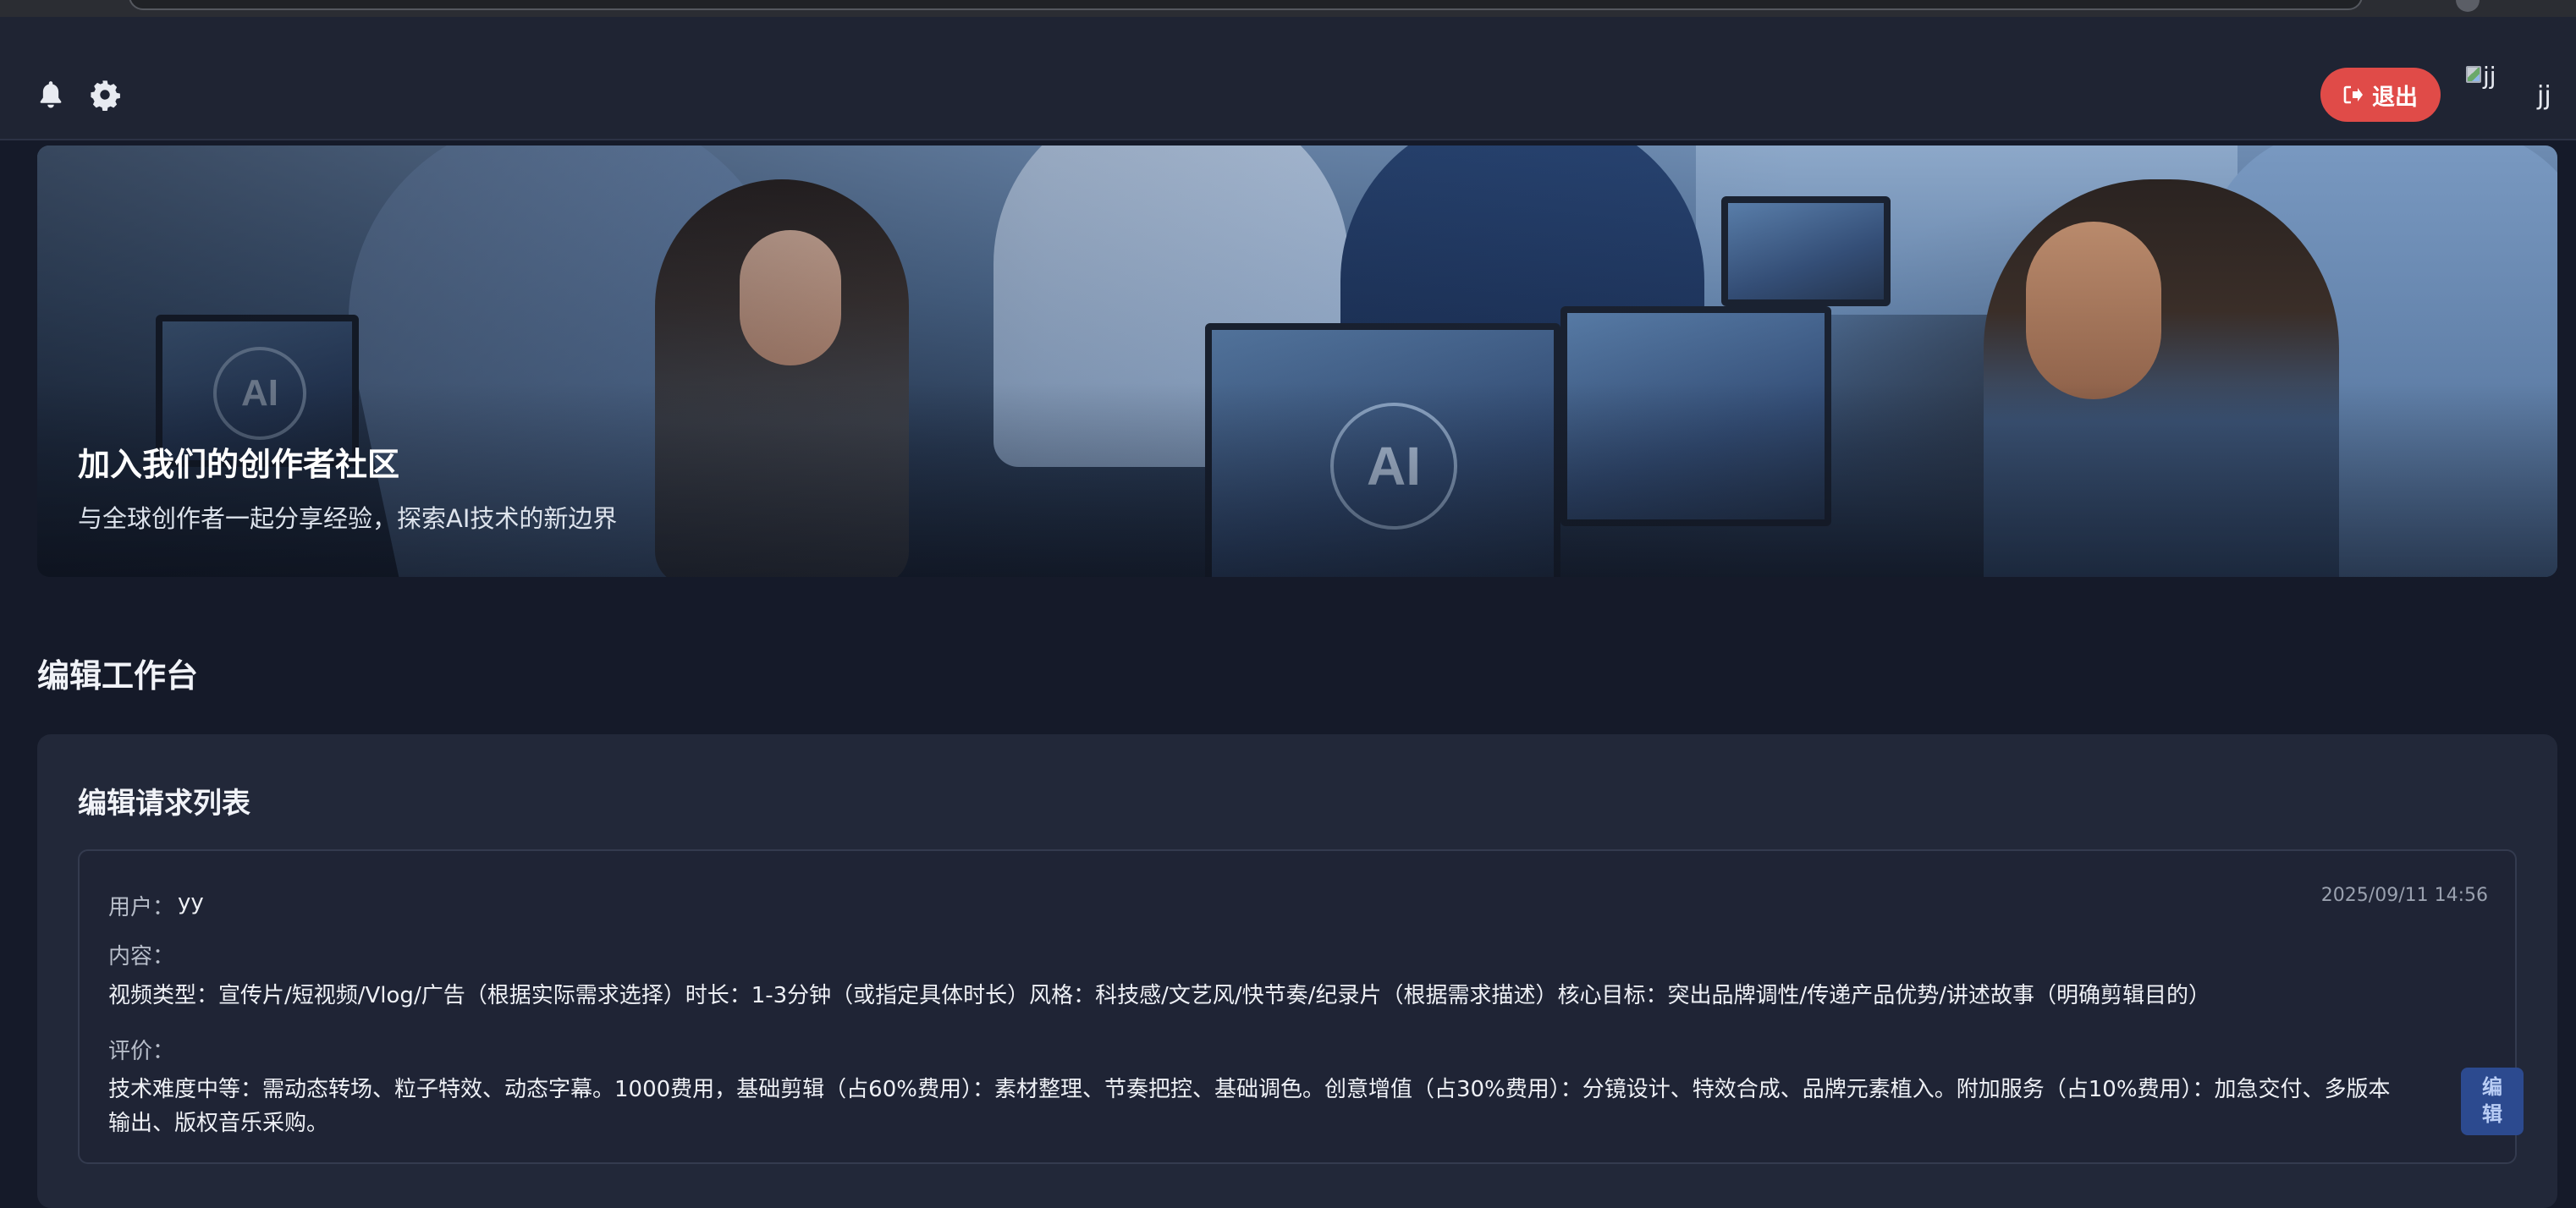  What do you see at coordinates (141, 956) in the screenshot?
I see `content-label: 内容：` at bounding box center [141, 956].